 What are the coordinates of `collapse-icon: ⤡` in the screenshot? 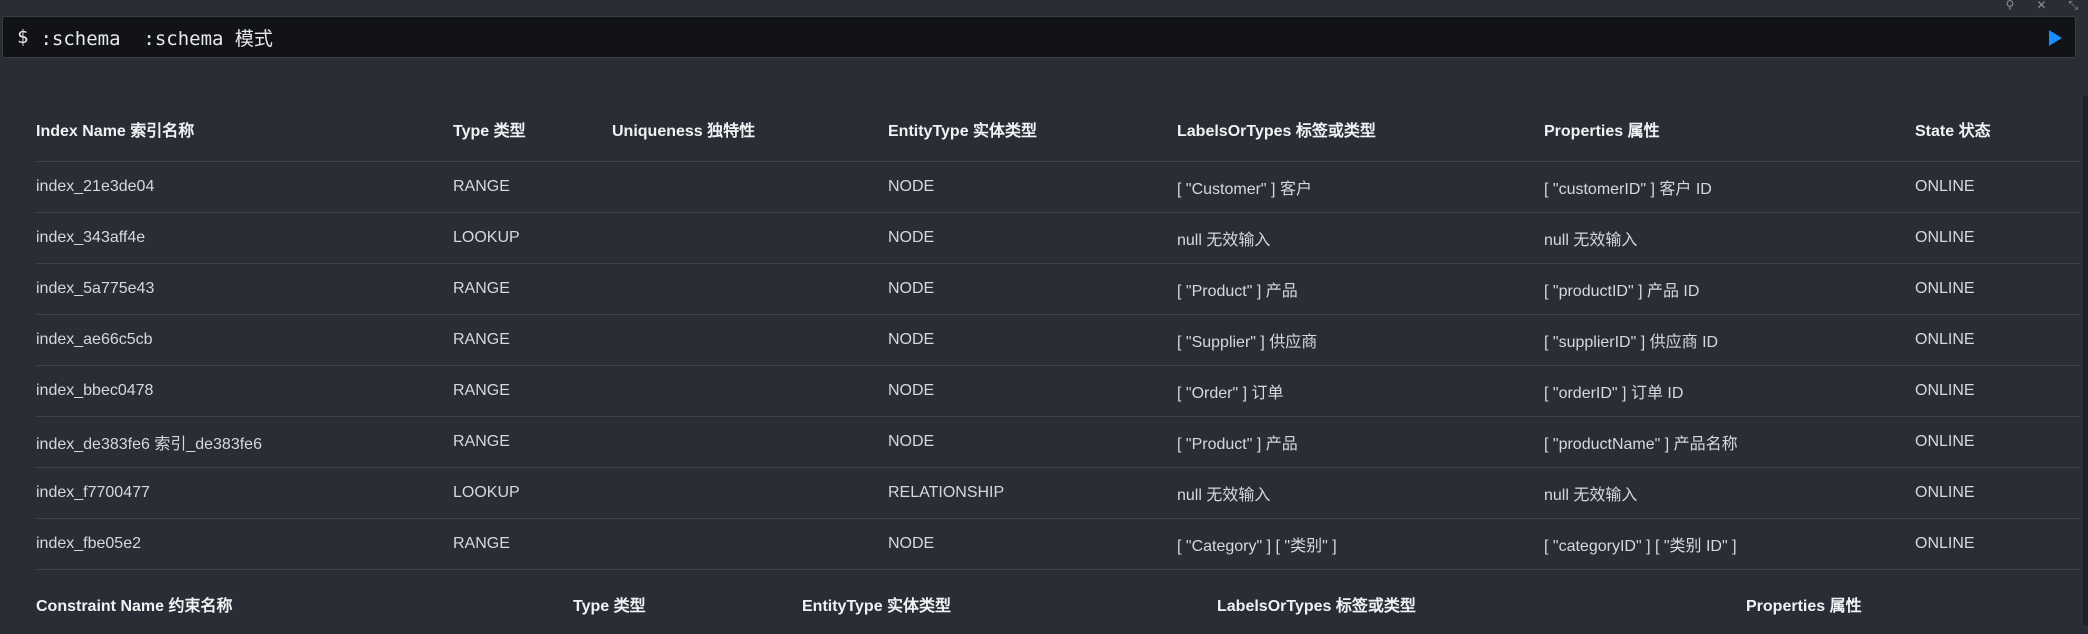 It's located at (2073, 5).